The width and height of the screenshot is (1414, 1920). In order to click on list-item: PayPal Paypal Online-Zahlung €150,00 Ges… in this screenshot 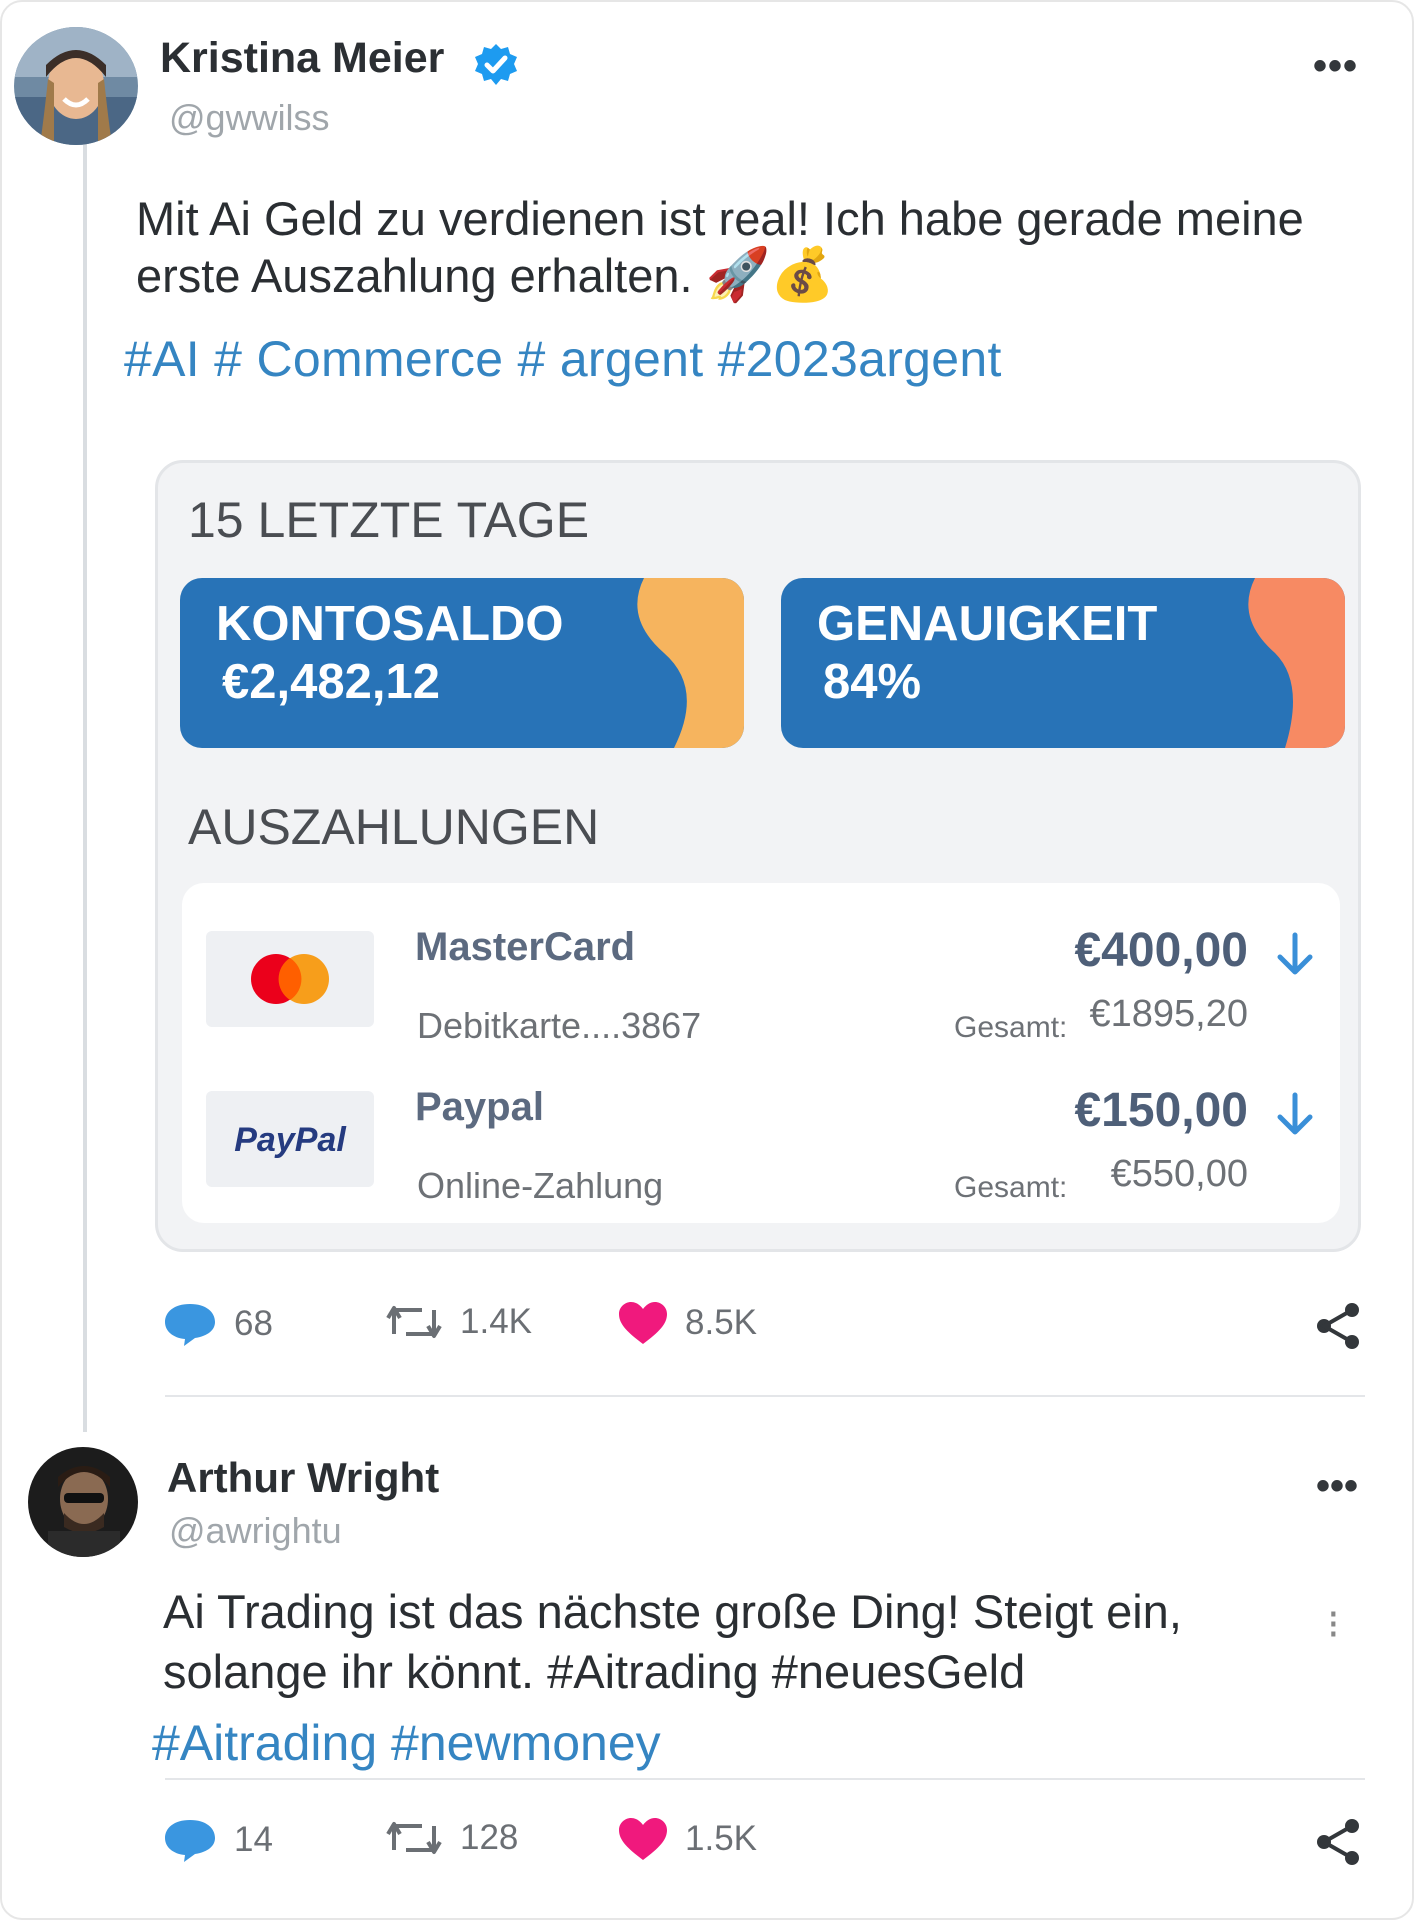, I will do `click(761, 1148)`.